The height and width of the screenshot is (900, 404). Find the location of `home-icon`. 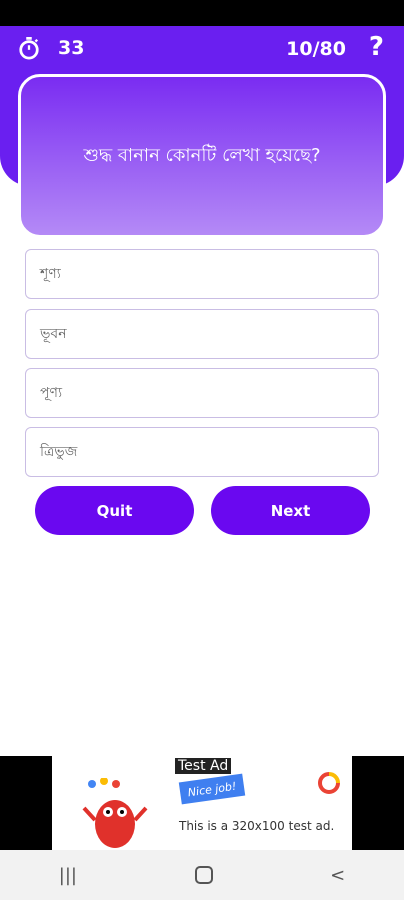

home-icon is located at coordinates (203, 875).